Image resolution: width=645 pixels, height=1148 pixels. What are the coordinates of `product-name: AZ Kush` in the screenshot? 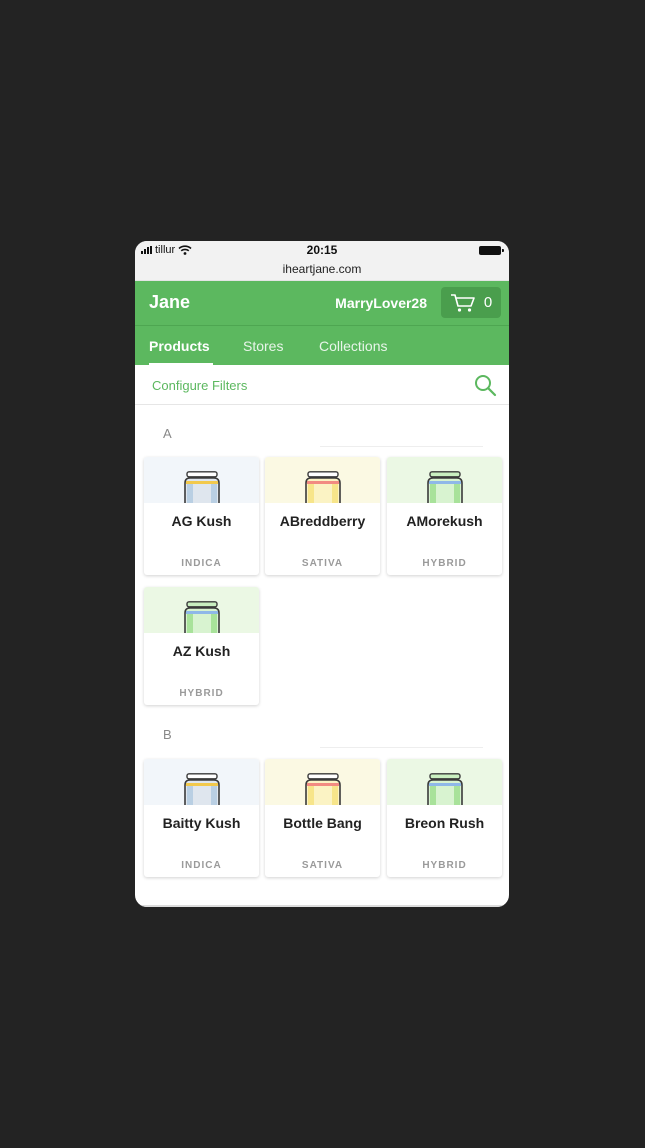 It's located at (201, 651).